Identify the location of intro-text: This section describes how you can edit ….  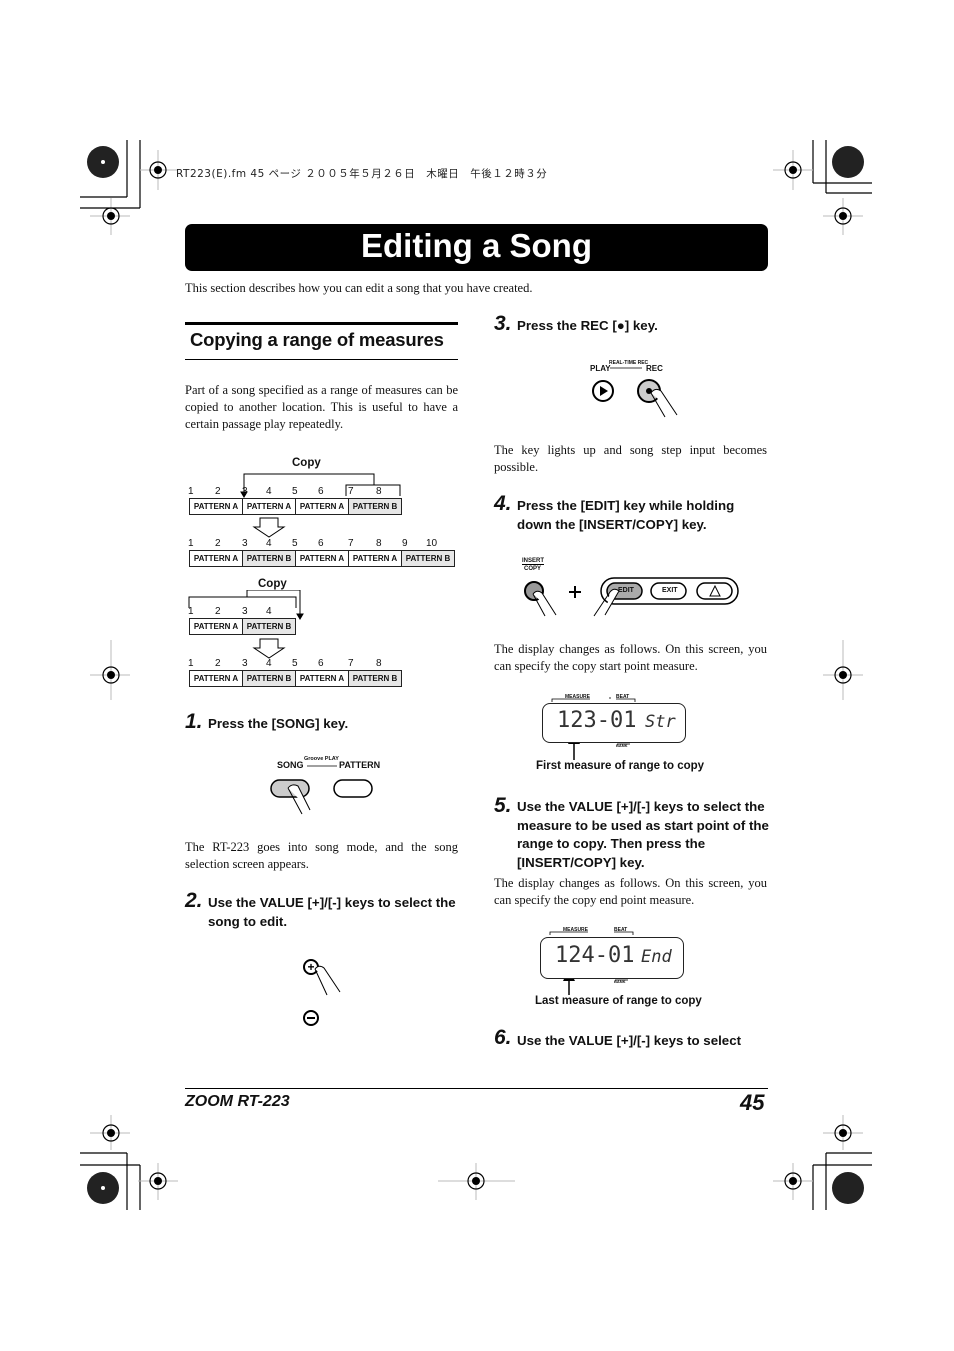
(359, 288).